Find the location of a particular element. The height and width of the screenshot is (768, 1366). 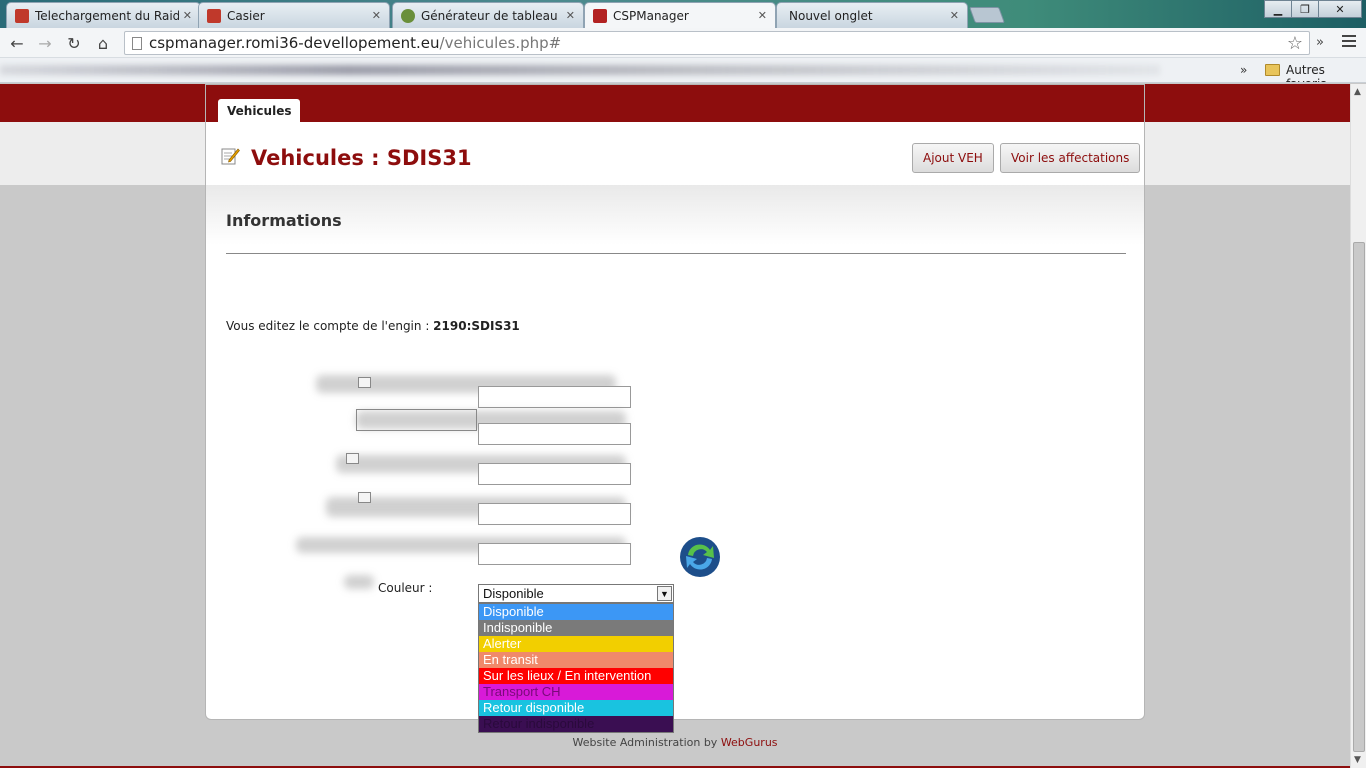

couleur-option: En transit is located at coordinates (576, 660).